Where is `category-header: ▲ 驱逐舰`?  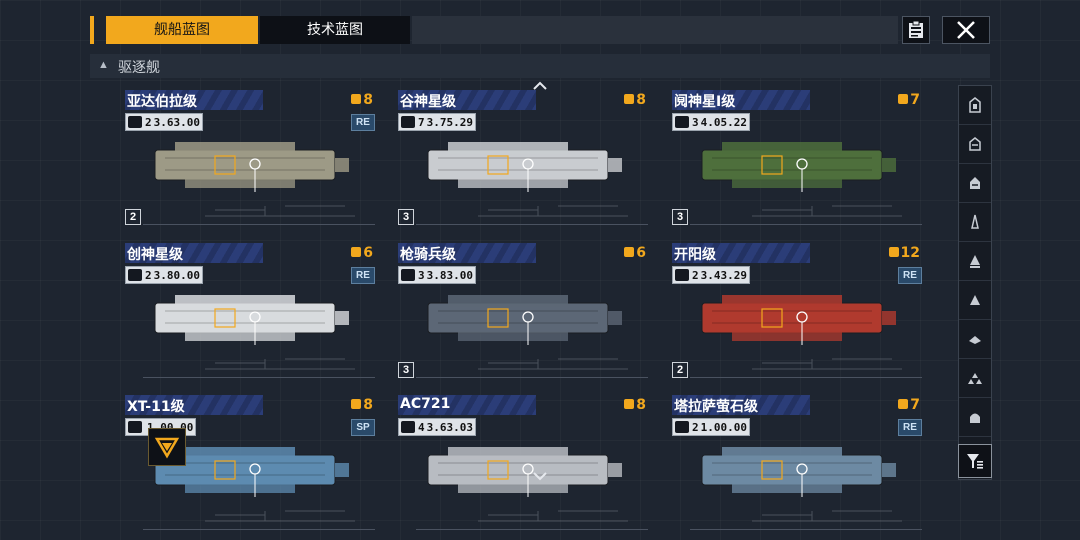 category-header: ▲ 驱逐舰 is located at coordinates (540, 66).